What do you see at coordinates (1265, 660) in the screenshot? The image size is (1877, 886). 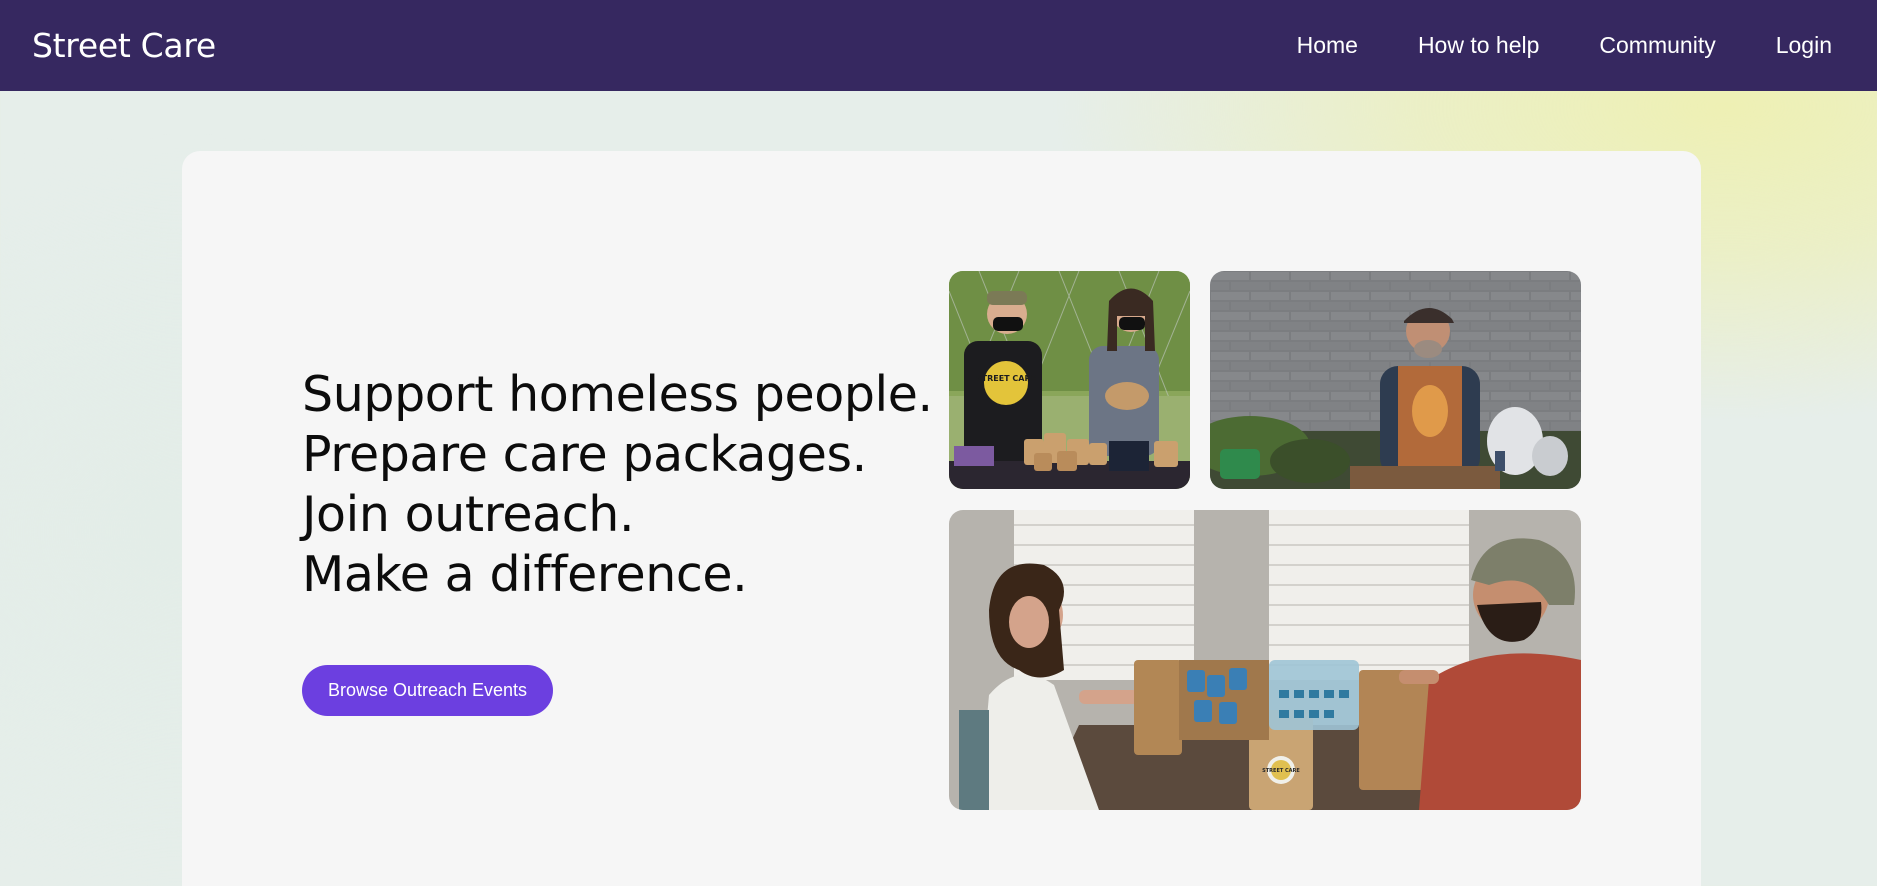 I see `packing-care-packages-photo: STREET CARE` at bounding box center [1265, 660].